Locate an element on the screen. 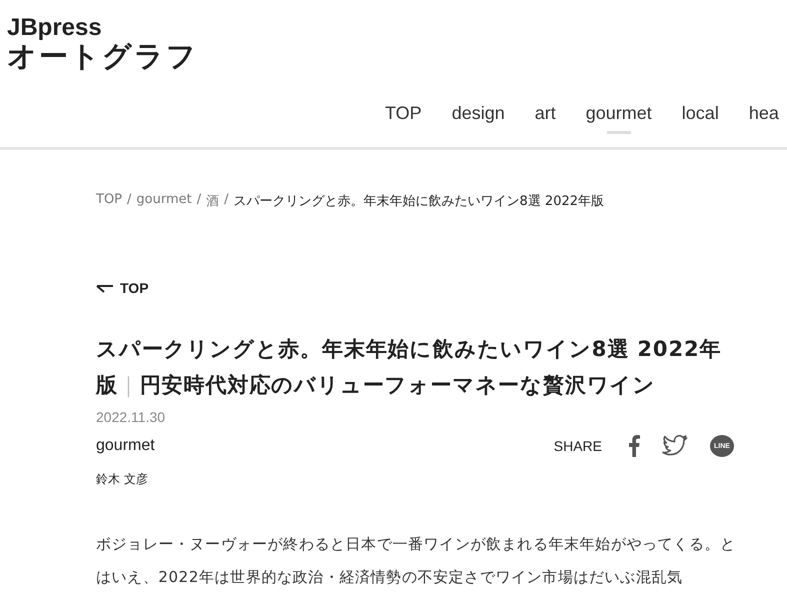 The height and width of the screenshot is (599, 787). publish-date: 2022.11.30 is located at coordinates (131, 417).